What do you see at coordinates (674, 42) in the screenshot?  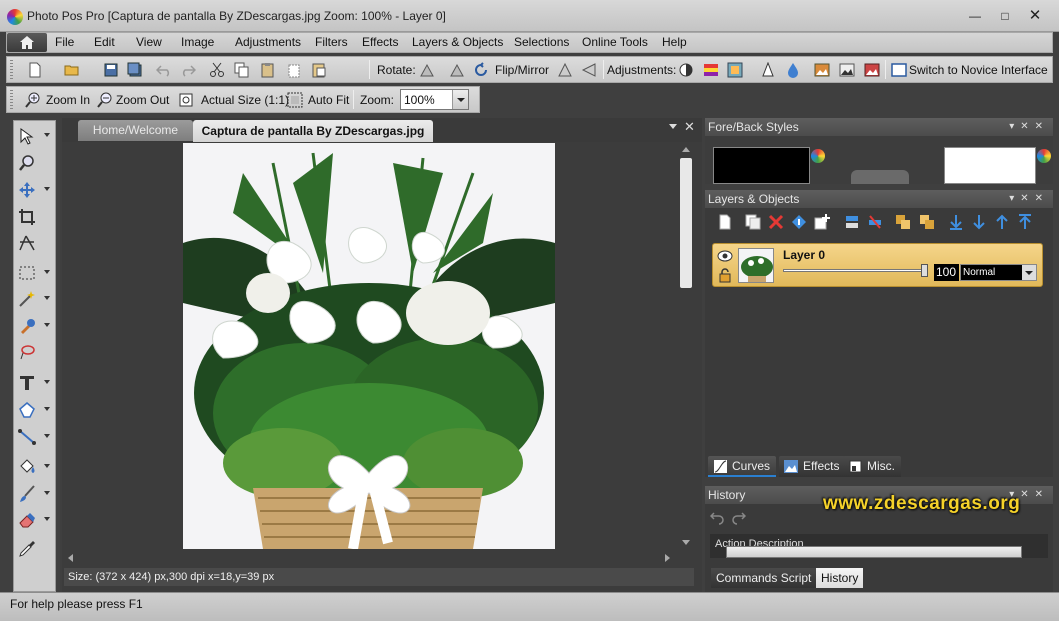 I see `menu-help: Help` at bounding box center [674, 42].